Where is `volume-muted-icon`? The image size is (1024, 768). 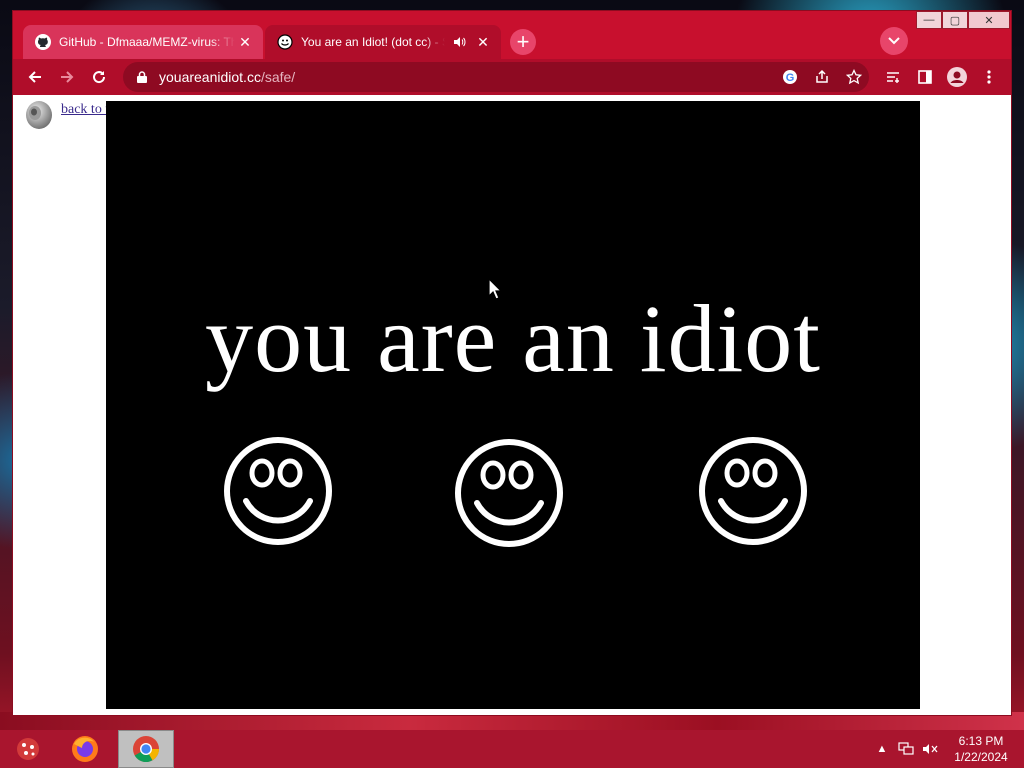 volume-muted-icon is located at coordinates (930, 749).